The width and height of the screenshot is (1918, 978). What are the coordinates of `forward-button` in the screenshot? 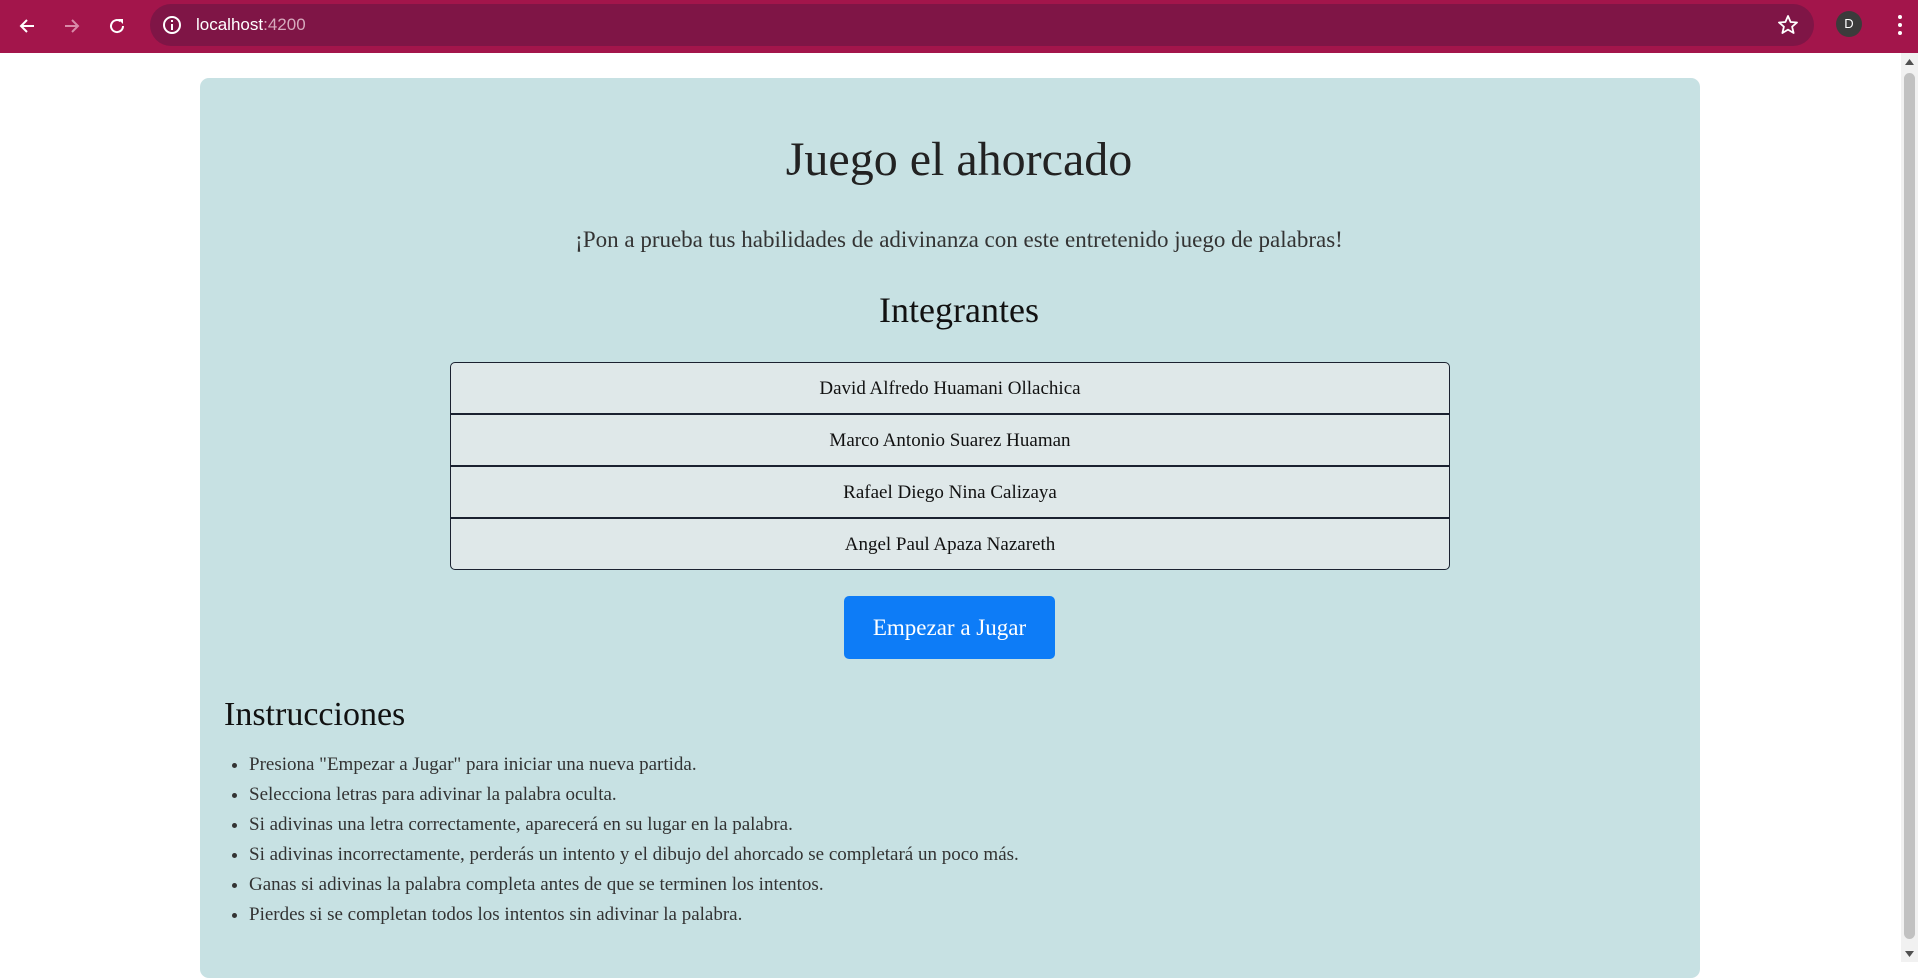 It's located at (72, 26).